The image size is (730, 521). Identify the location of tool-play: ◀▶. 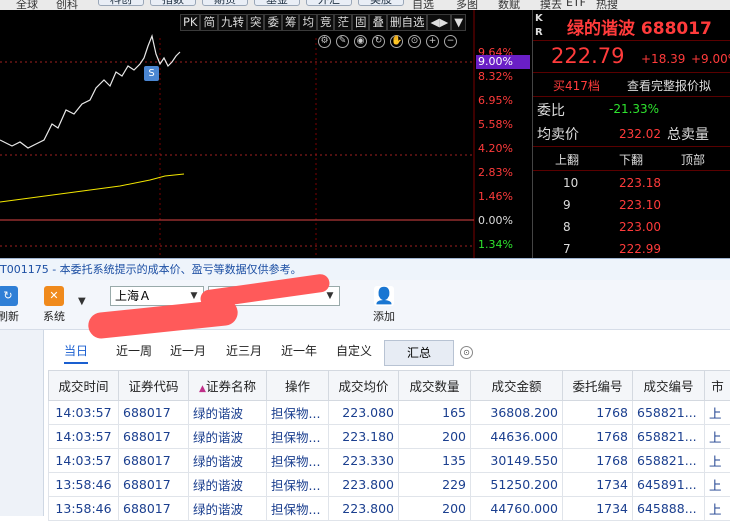
(439, 22).